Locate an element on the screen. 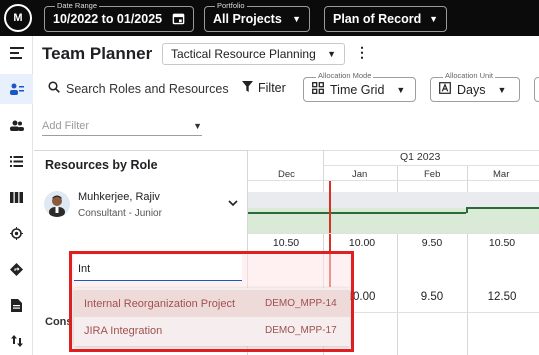 Image resolution: width=539 pixels, height=355 pixels. date-range-picker: Date Range 10/2022 to 01/2025 is located at coordinates (119, 16).